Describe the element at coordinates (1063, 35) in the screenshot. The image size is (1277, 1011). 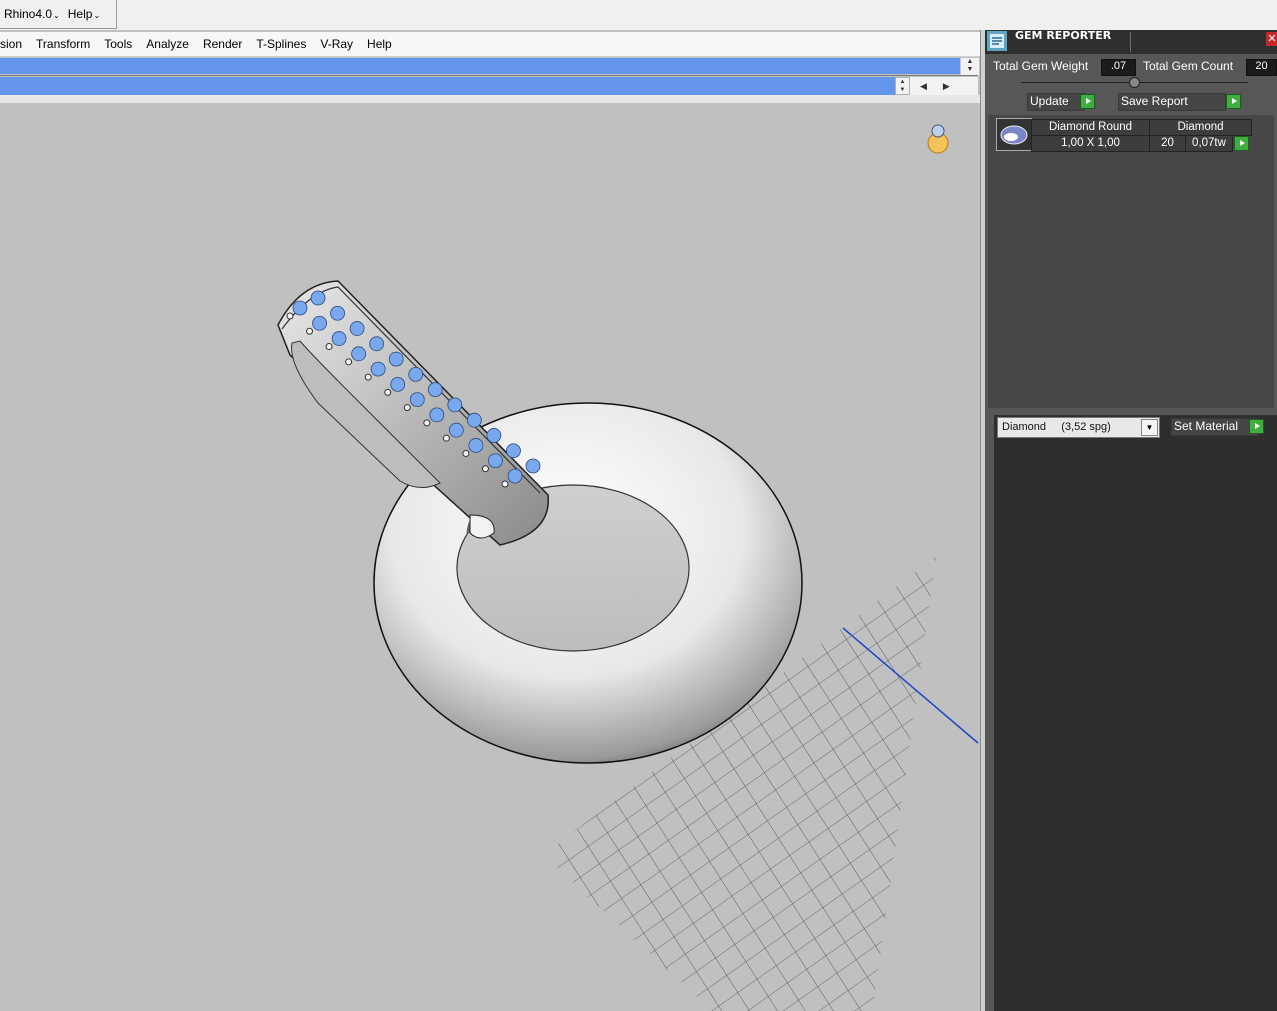
I see `panel-title: GEM REPORTER` at that location.